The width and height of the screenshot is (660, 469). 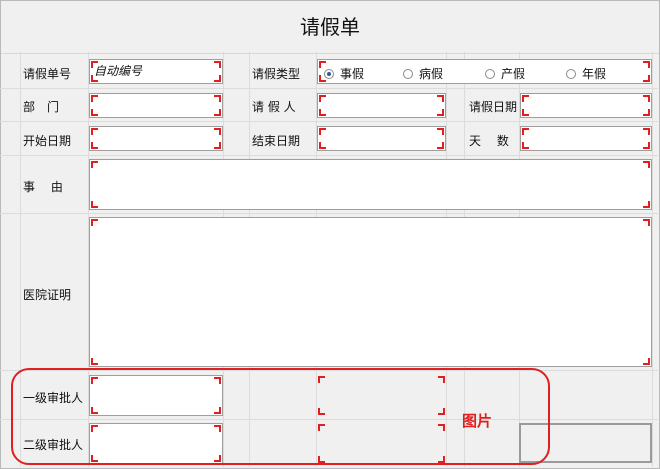 I want to click on radio-label: 产假, so click(x=513, y=74).